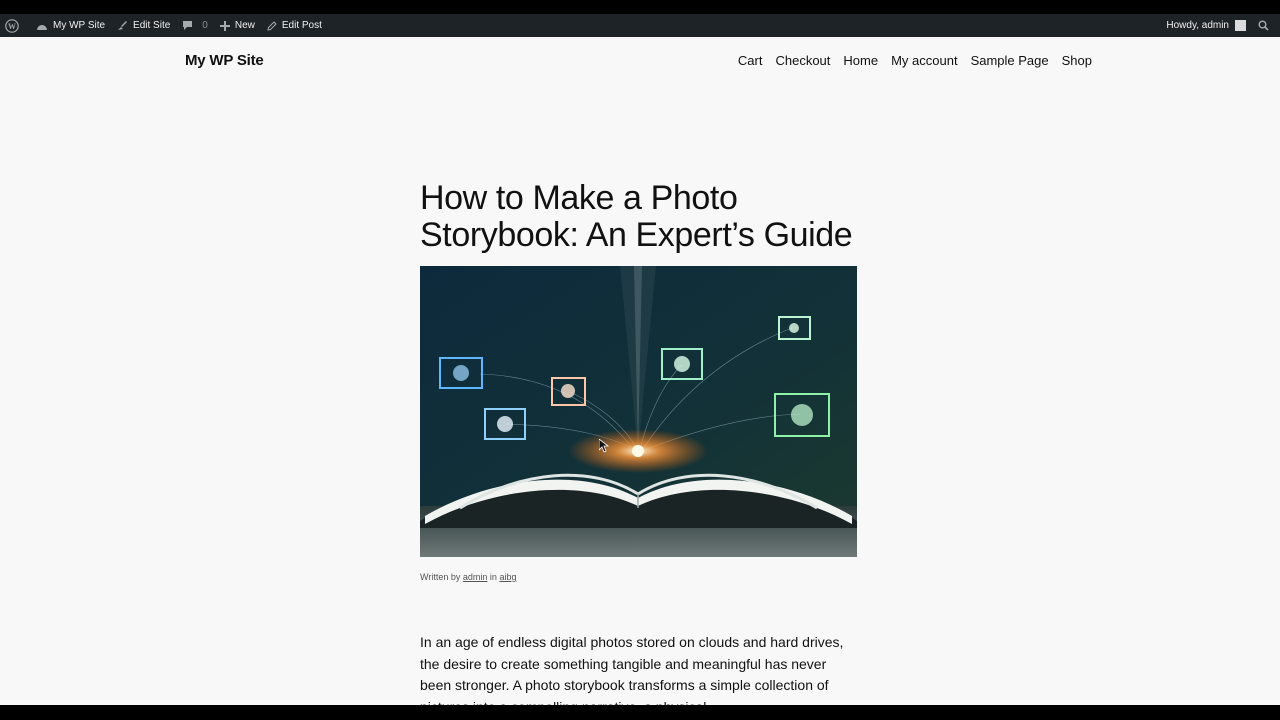 The width and height of the screenshot is (1280, 720). What do you see at coordinates (604, 446) in the screenshot?
I see `mouse-cursor-icon` at bounding box center [604, 446].